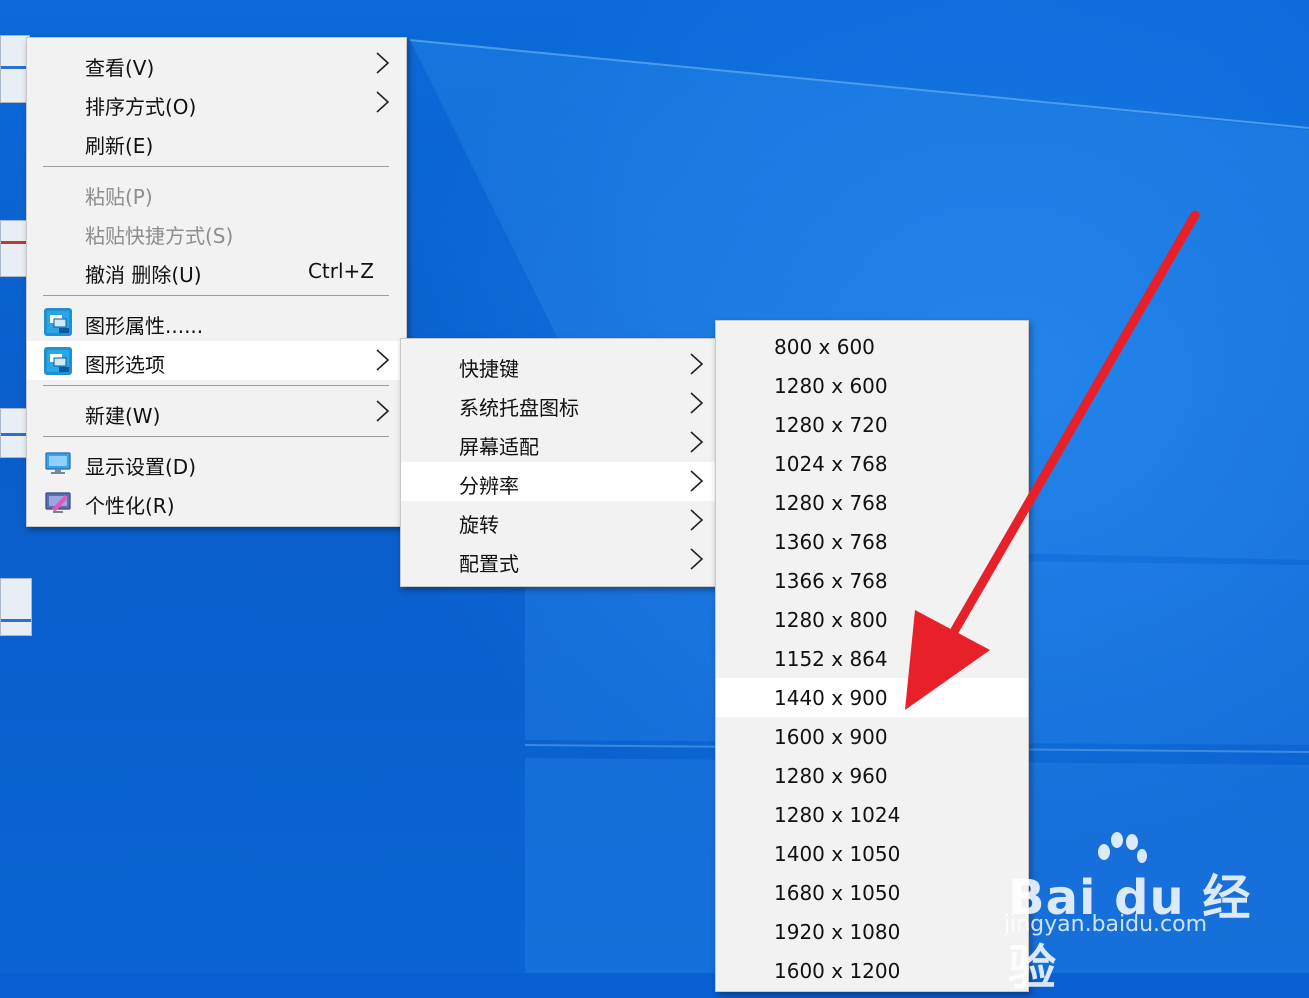  Describe the element at coordinates (1052, 460) in the screenshot. I see `red-arrow-annotation` at that location.